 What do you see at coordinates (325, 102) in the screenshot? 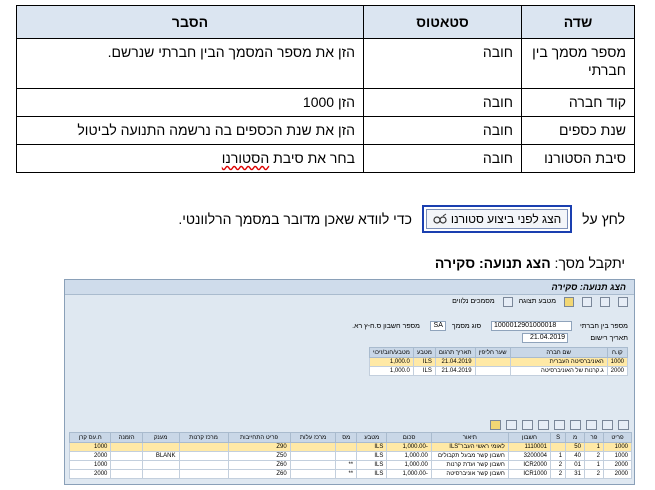
I see `table-row: קוד חברה חובה הזן 1000` at bounding box center [325, 102].